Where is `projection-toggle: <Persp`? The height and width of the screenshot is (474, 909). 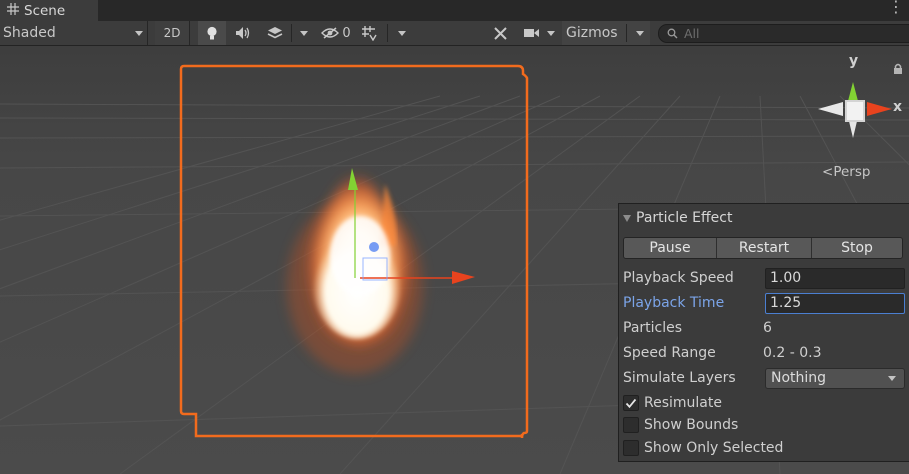 projection-toggle: <Persp is located at coordinates (846, 172).